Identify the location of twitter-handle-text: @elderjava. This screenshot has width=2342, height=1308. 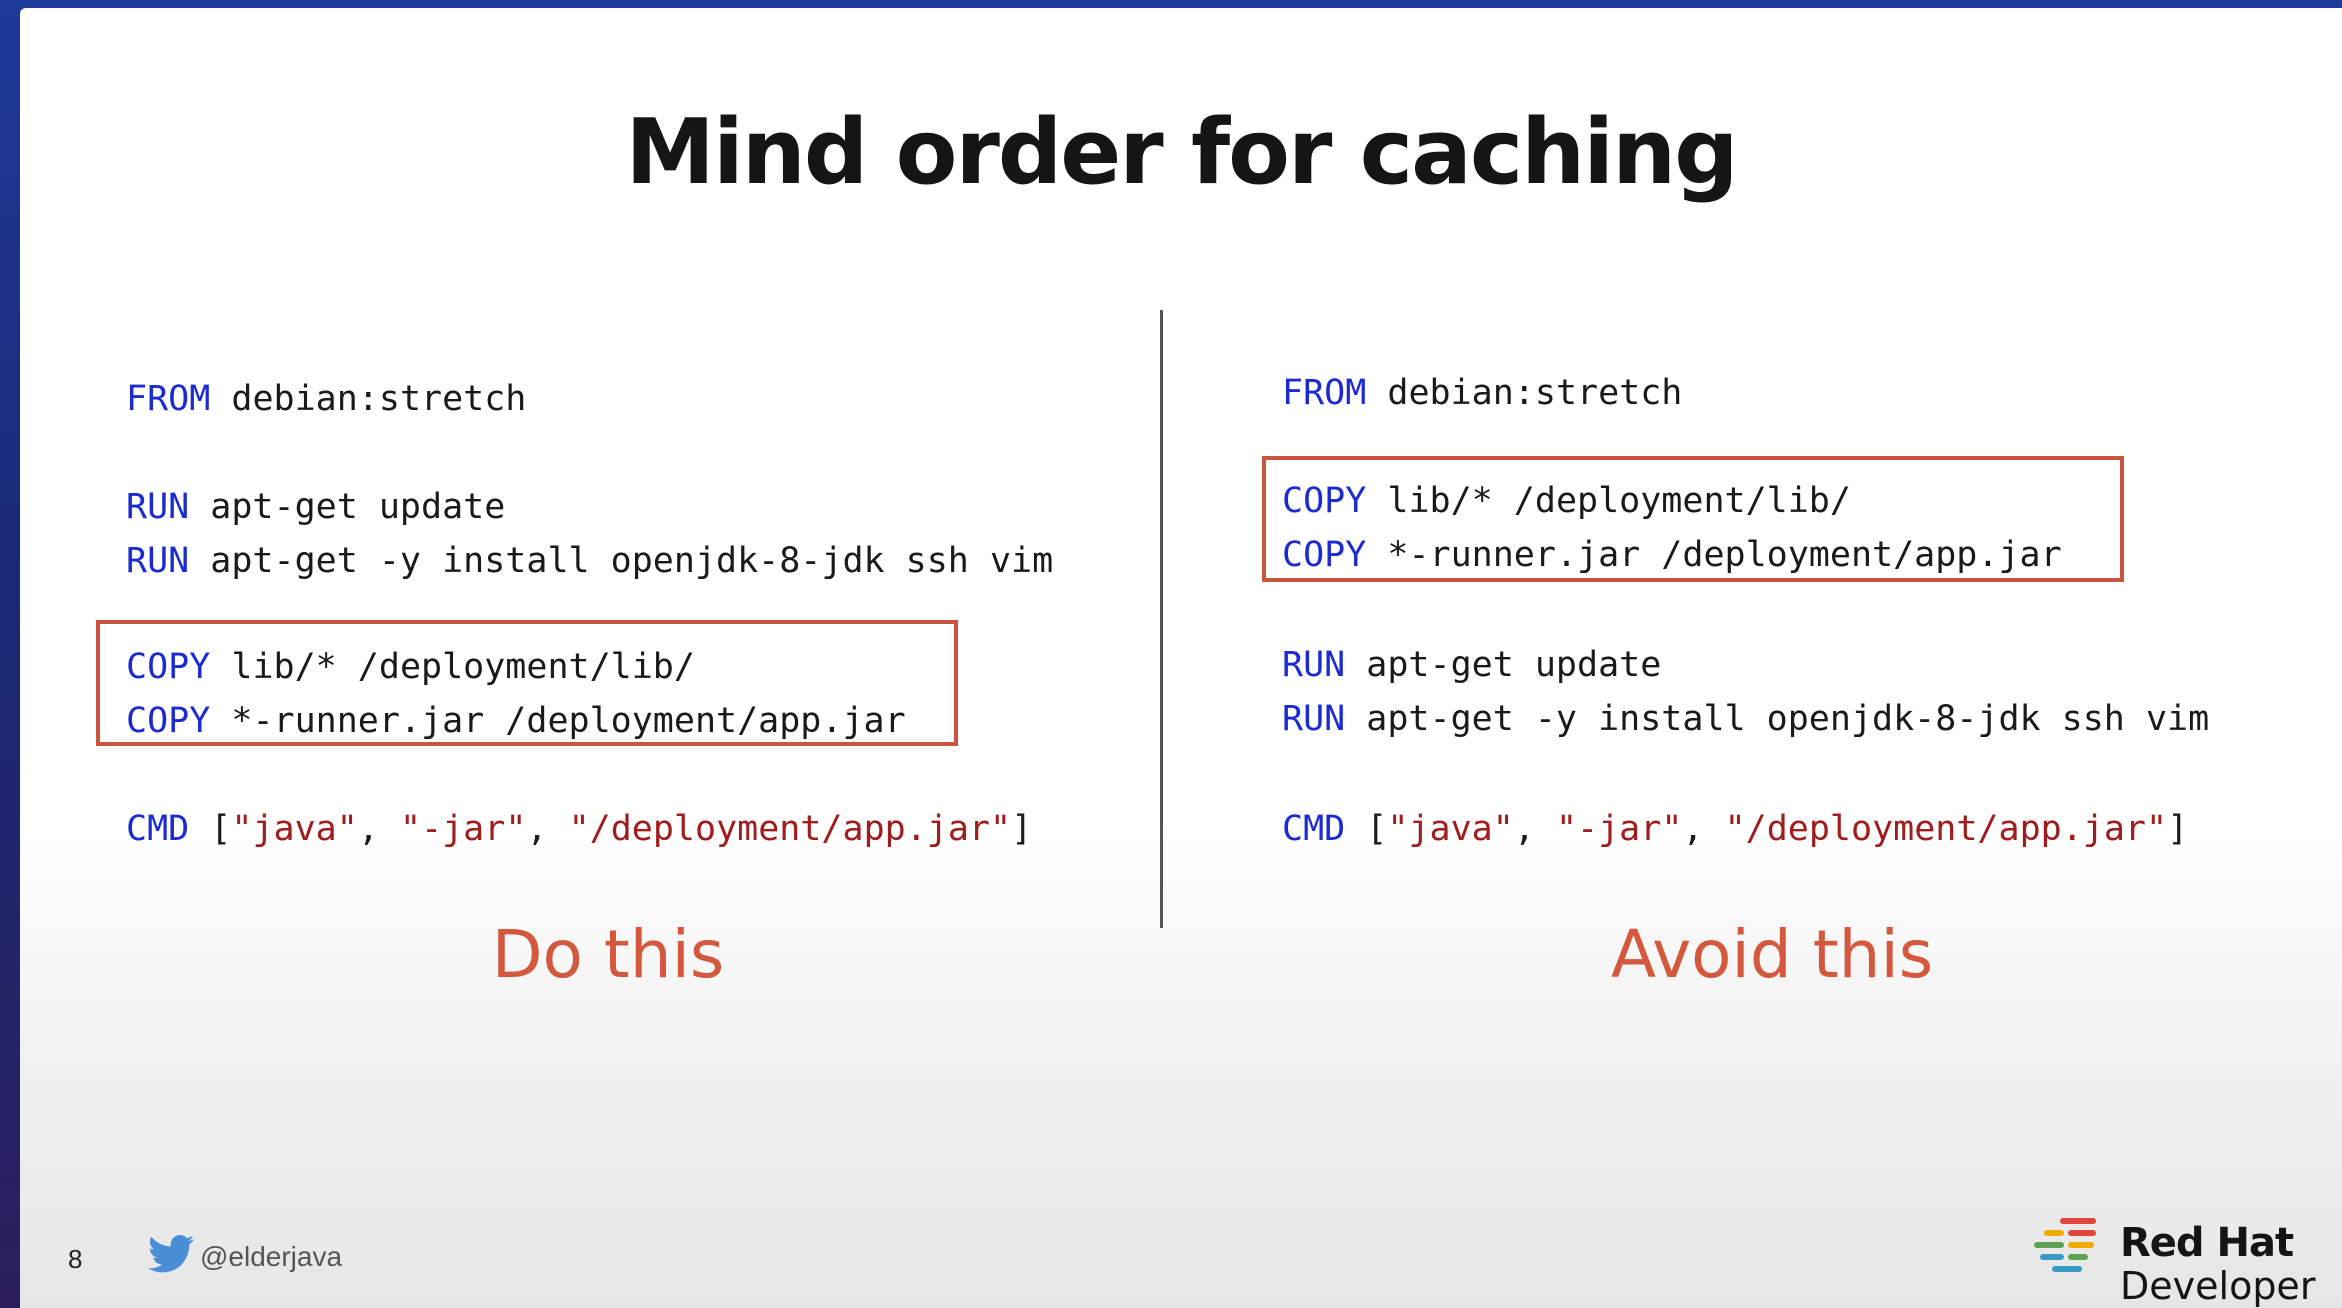
(271, 1256).